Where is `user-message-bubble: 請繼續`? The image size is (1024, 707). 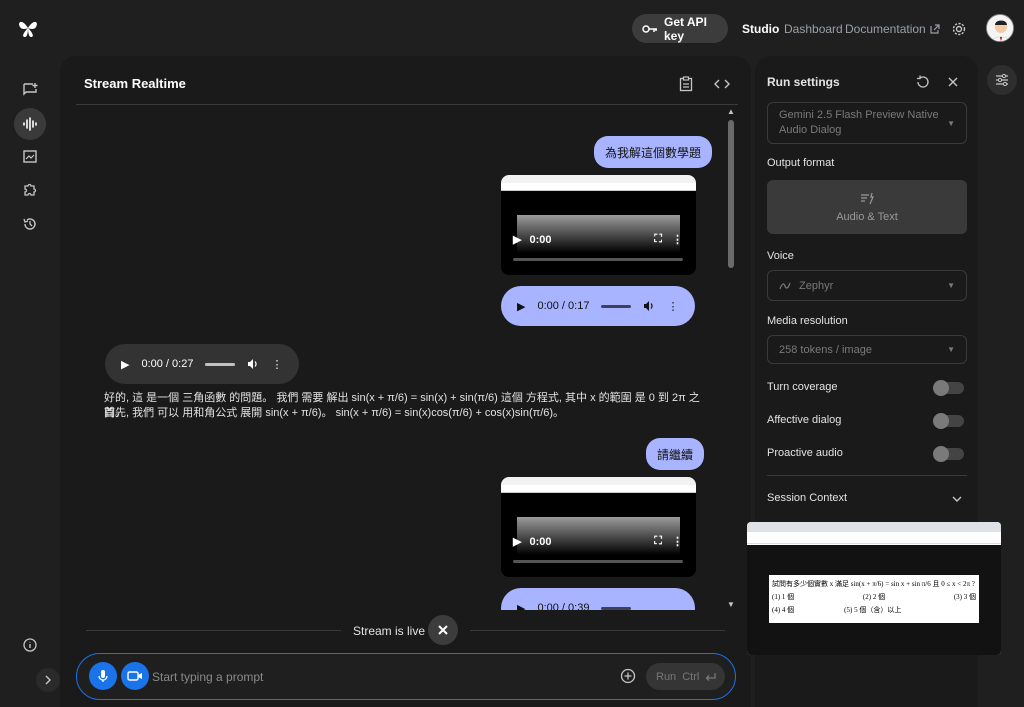
user-message-bubble: 請繼續 is located at coordinates (675, 454).